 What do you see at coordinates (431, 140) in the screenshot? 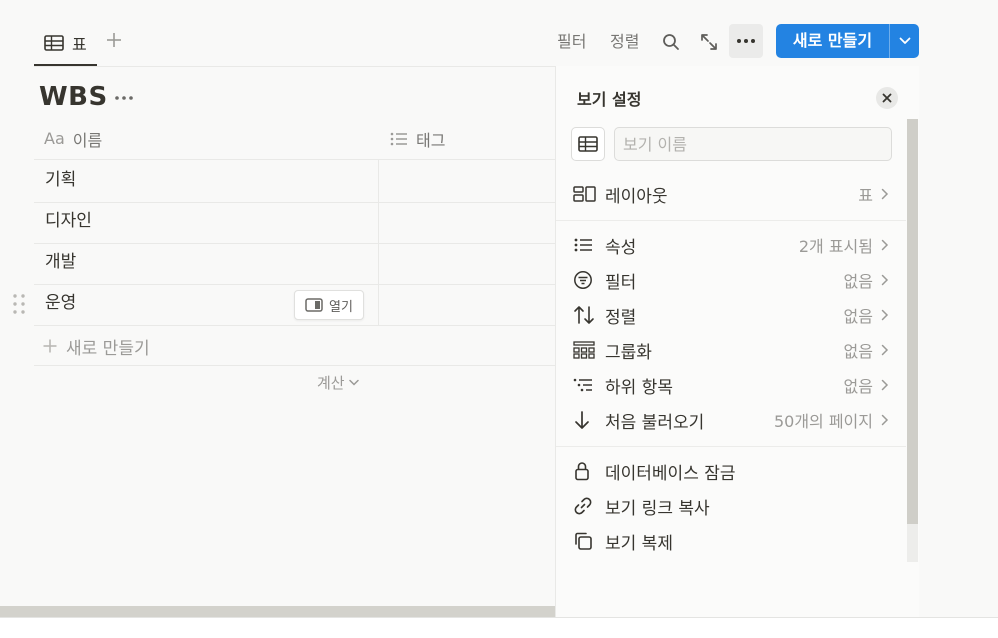
I see `column-header-label: 태그` at bounding box center [431, 140].